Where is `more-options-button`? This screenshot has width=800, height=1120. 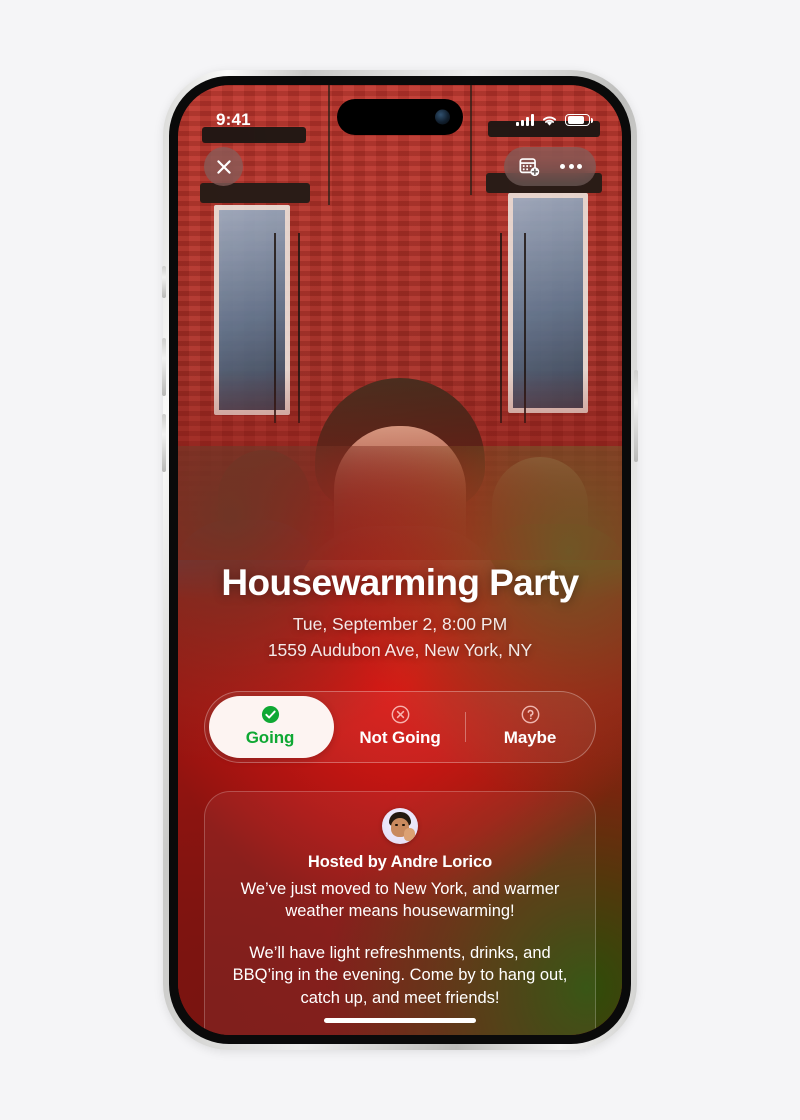
more-options-button is located at coordinates (571, 167).